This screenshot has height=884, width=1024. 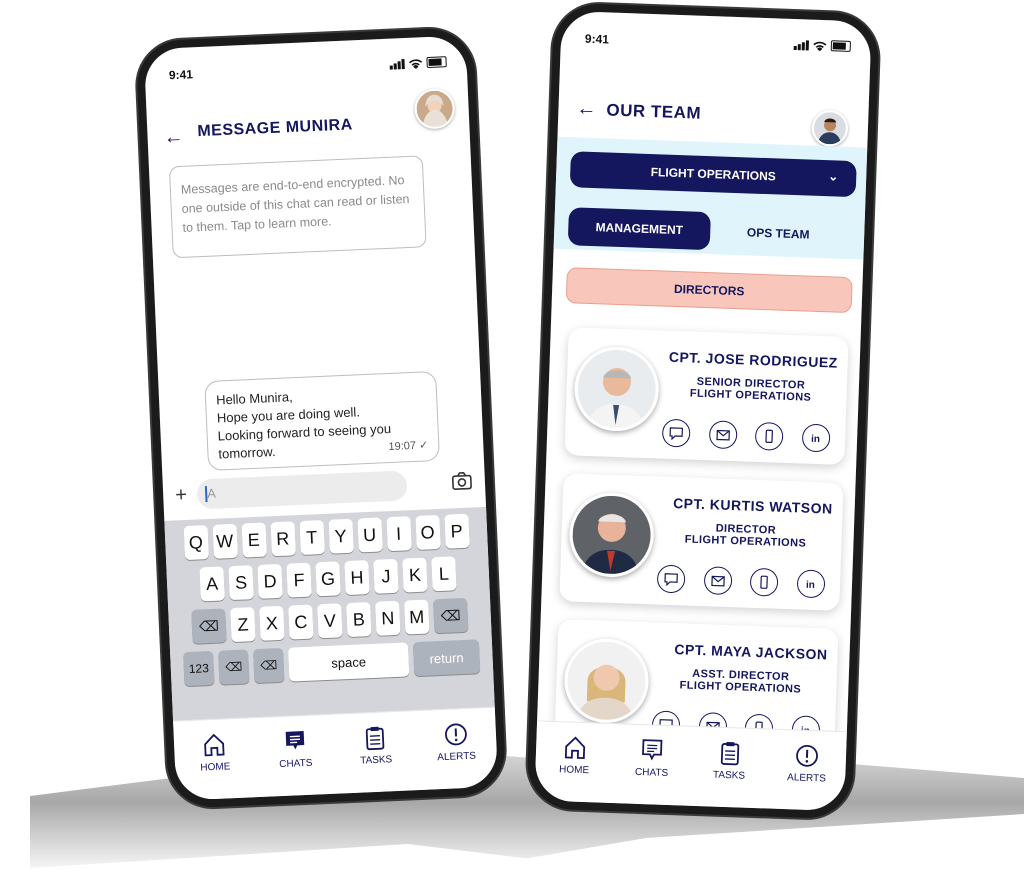 I want to click on key-c: C, so click(x=301, y=622).